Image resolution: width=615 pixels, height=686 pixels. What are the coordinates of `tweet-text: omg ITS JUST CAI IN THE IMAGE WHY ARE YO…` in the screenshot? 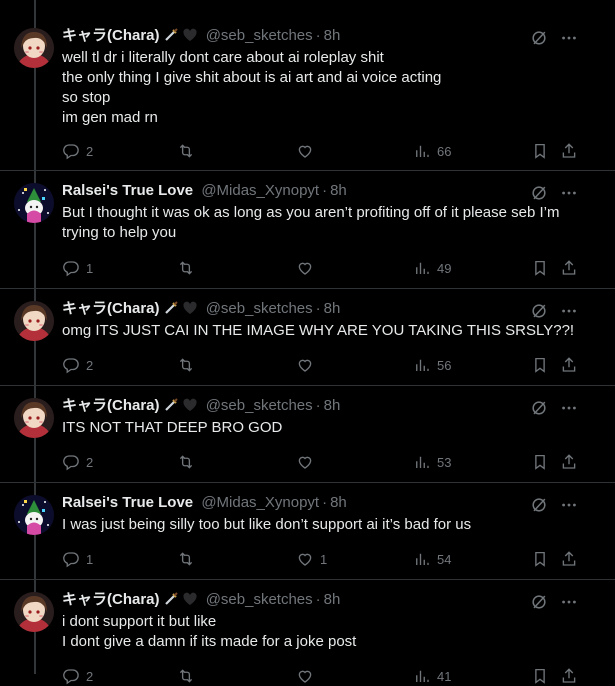 It's located at (332, 331).